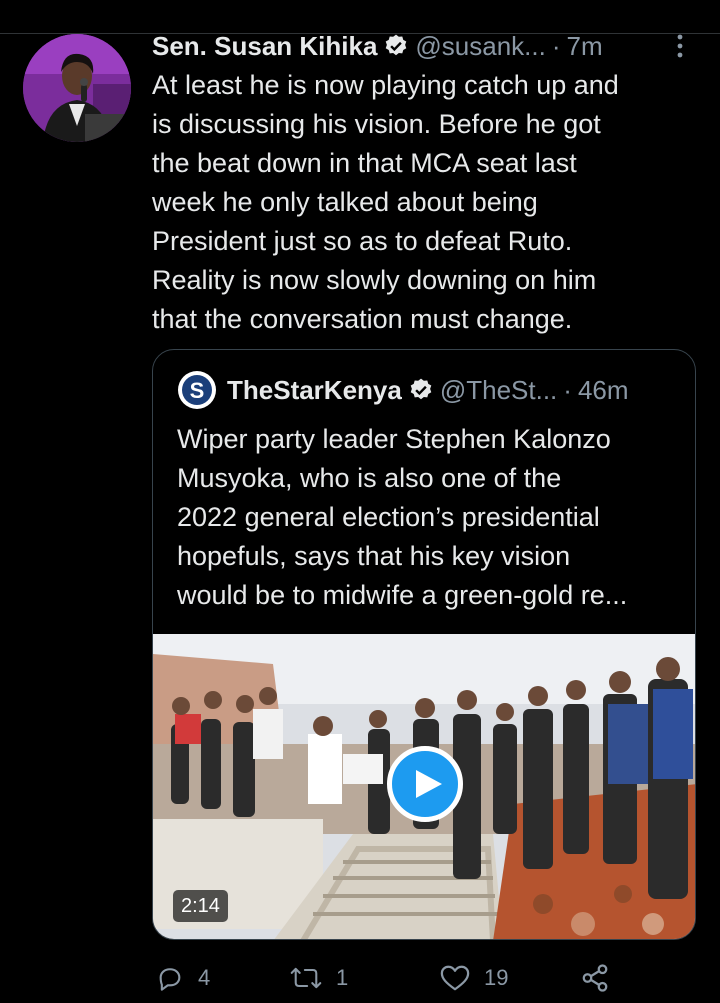 This screenshot has height=1003, width=720. Describe the element at coordinates (314, 390) in the screenshot. I see `quoted-author-name: TheStarKenya` at that location.